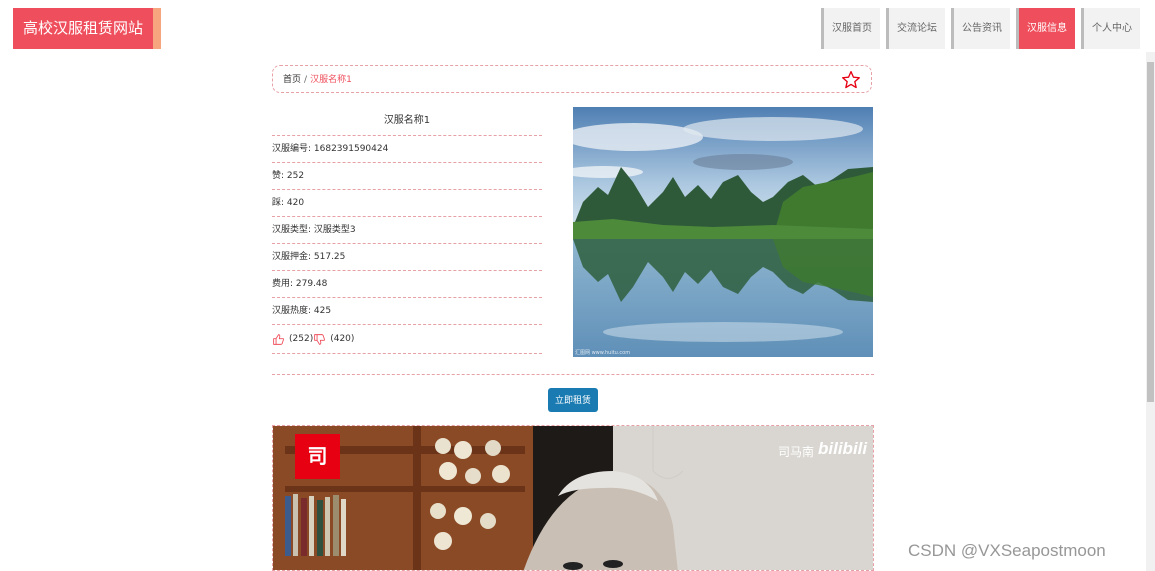 The width and height of the screenshot is (1155, 571). Describe the element at coordinates (157, 28) in the screenshot. I see `site-title-accent` at that location.